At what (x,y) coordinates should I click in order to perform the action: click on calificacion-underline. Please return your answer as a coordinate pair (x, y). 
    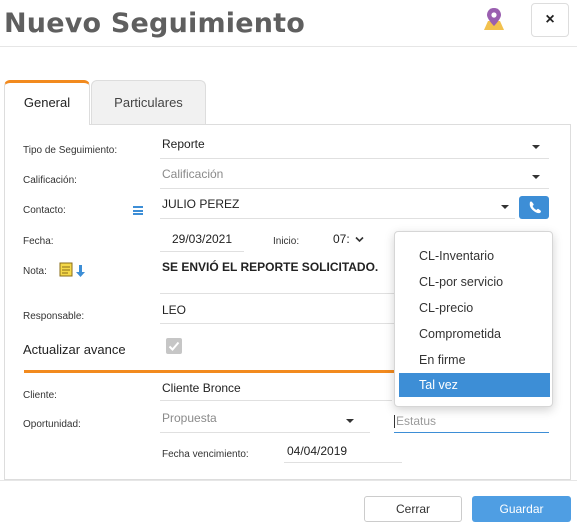
    Looking at the image, I should click on (354, 188).